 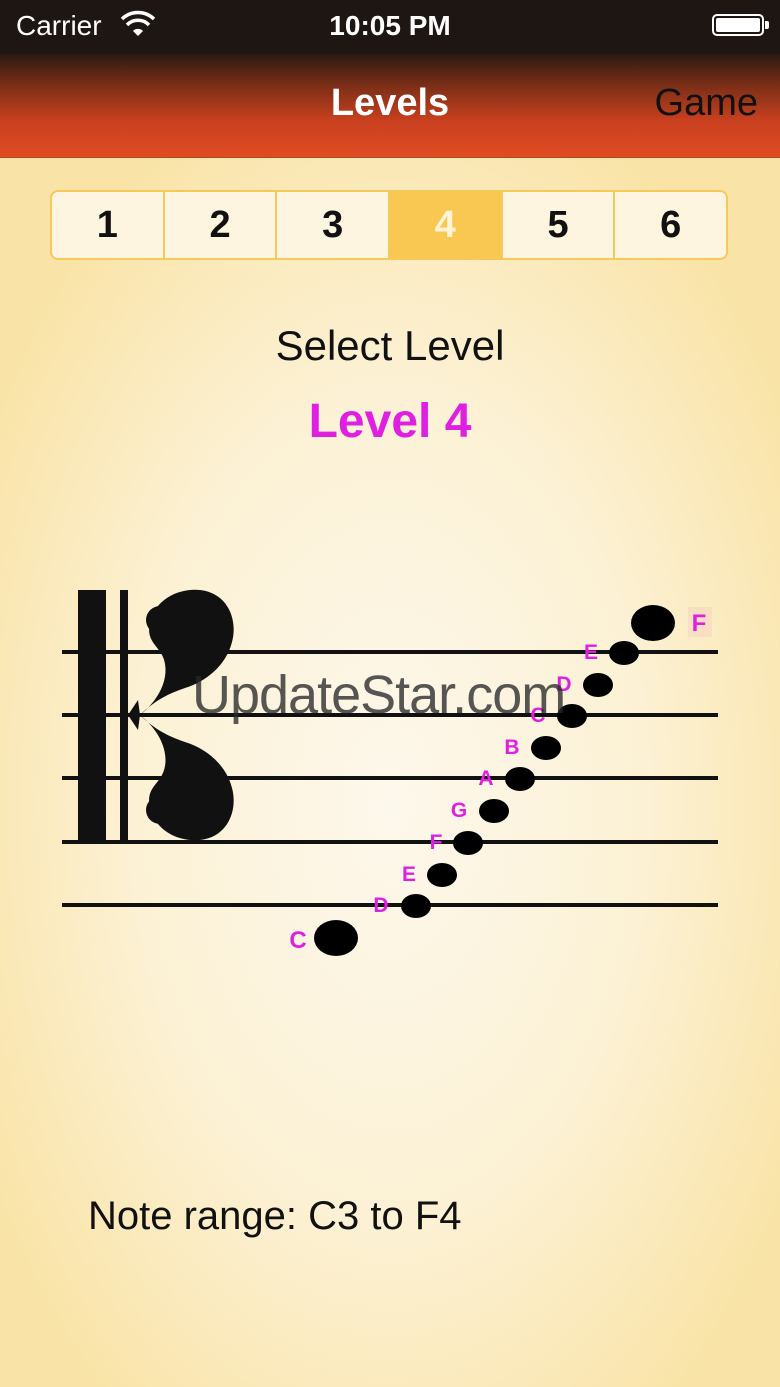 I want to click on clef-upper-dot, so click(x=160, y=620).